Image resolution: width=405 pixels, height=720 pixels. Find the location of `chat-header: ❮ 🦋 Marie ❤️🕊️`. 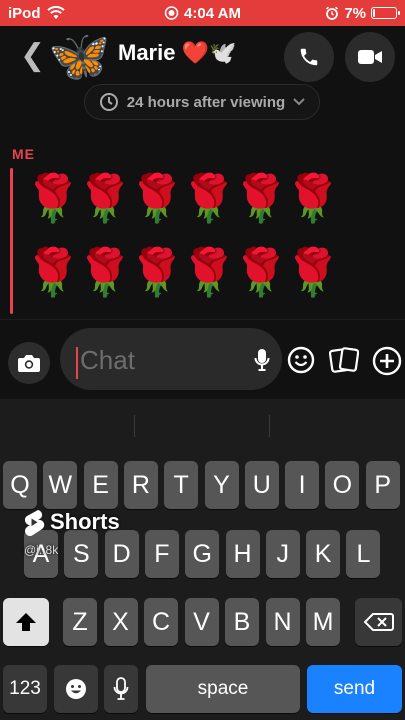

chat-header: ❮ 🦋 Marie ❤️🕊️ is located at coordinates (202, 55).